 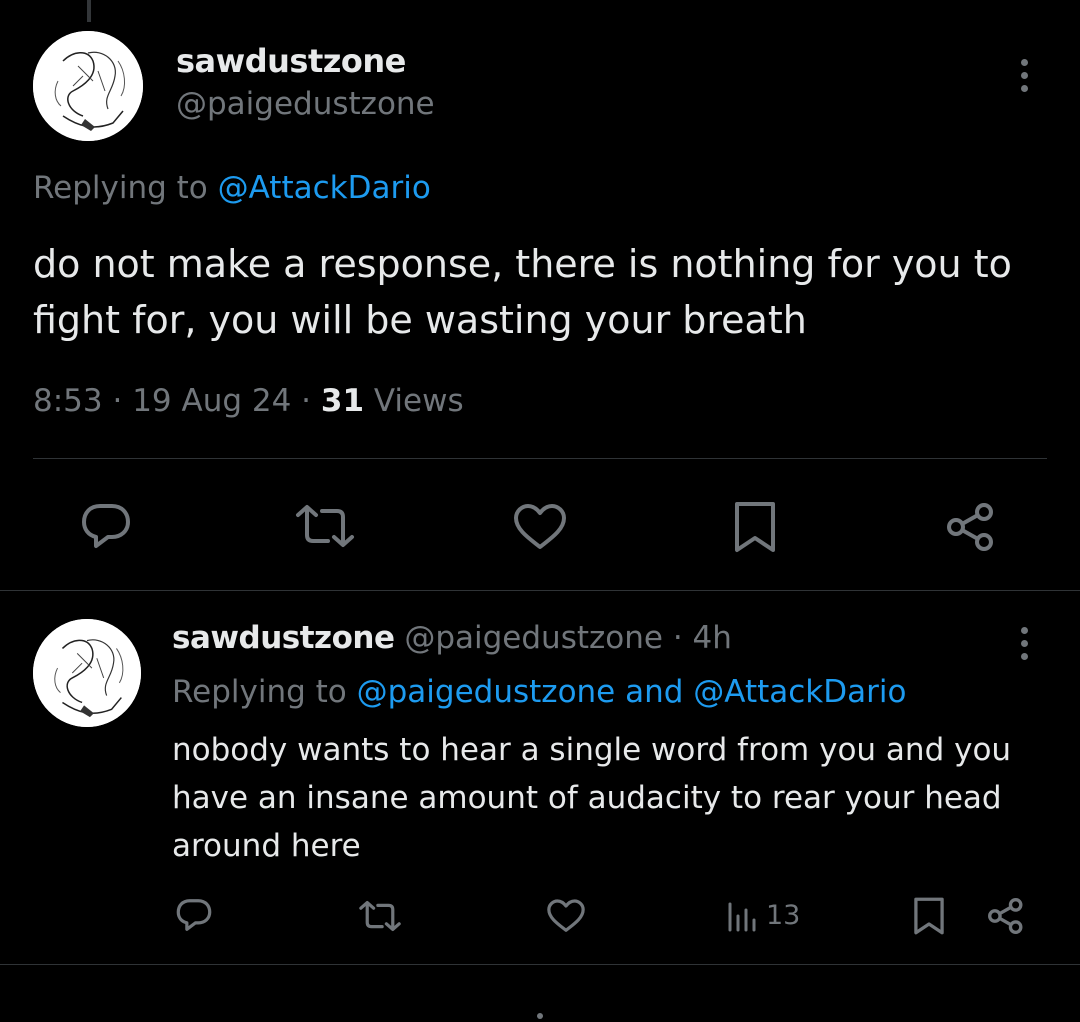 I want to click on replying-to: Replying to @AttackDario, so click(x=232, y=188).